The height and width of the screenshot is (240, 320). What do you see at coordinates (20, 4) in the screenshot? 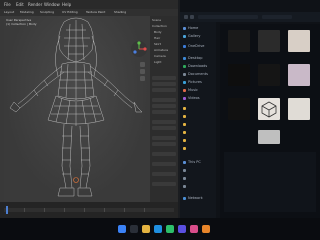
I see `menu-edit: Edit` at bounding box center [20, 4].